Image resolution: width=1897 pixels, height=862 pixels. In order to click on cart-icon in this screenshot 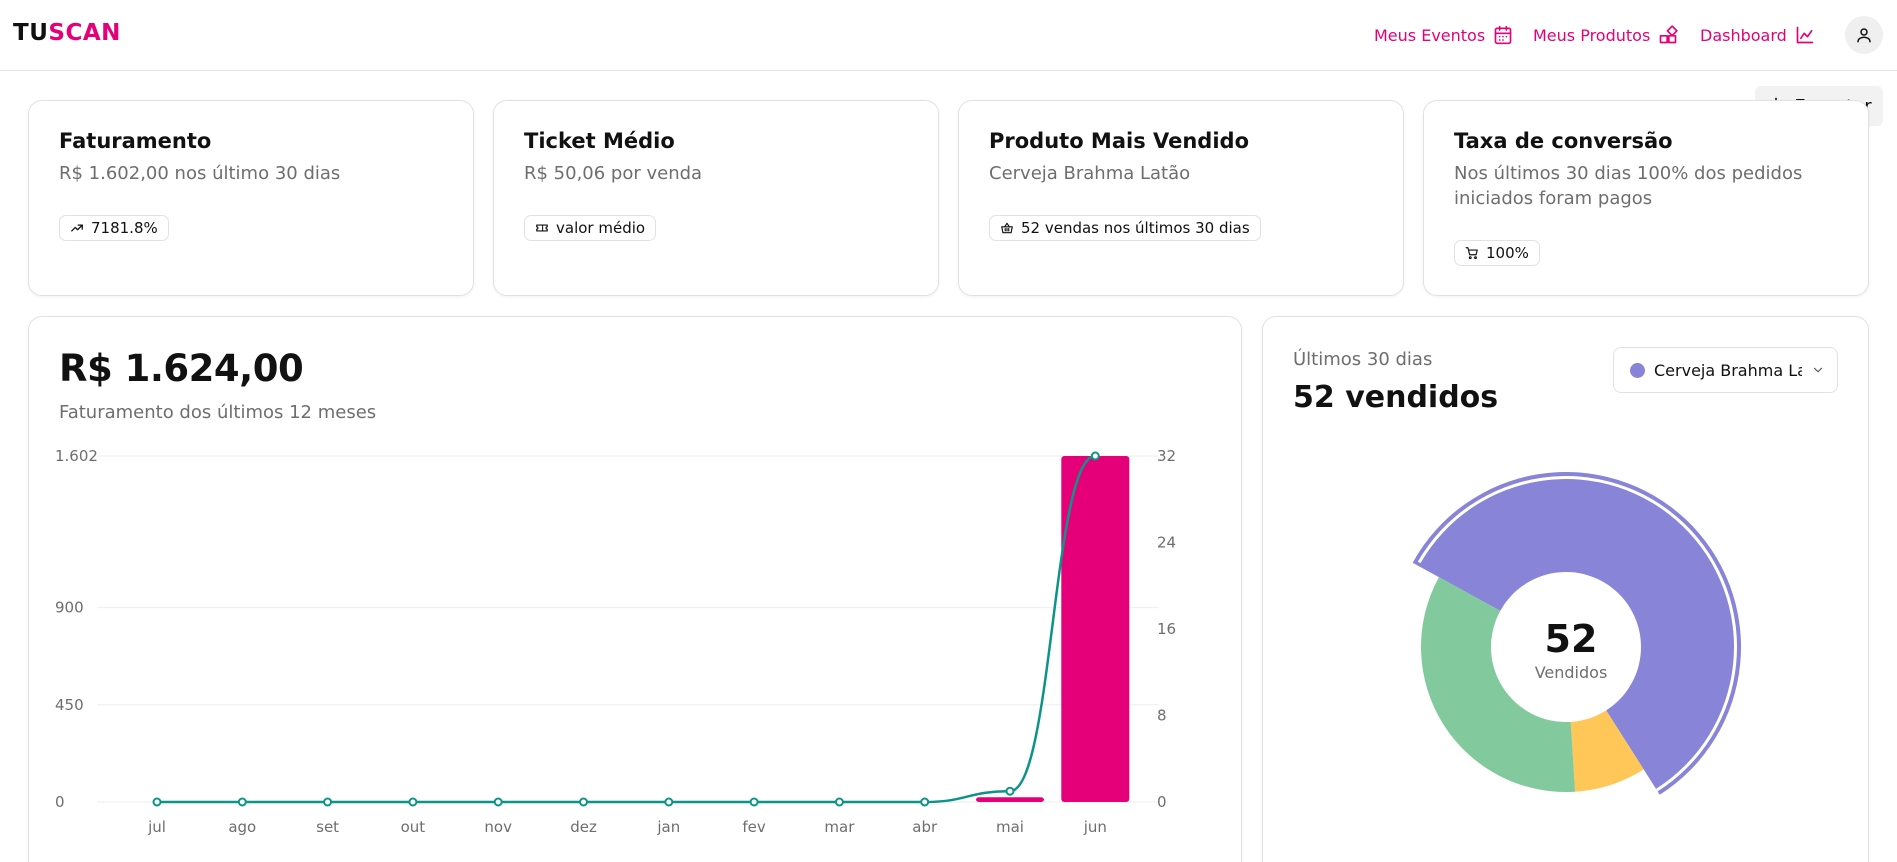, I will do `click(1471, 253)`.